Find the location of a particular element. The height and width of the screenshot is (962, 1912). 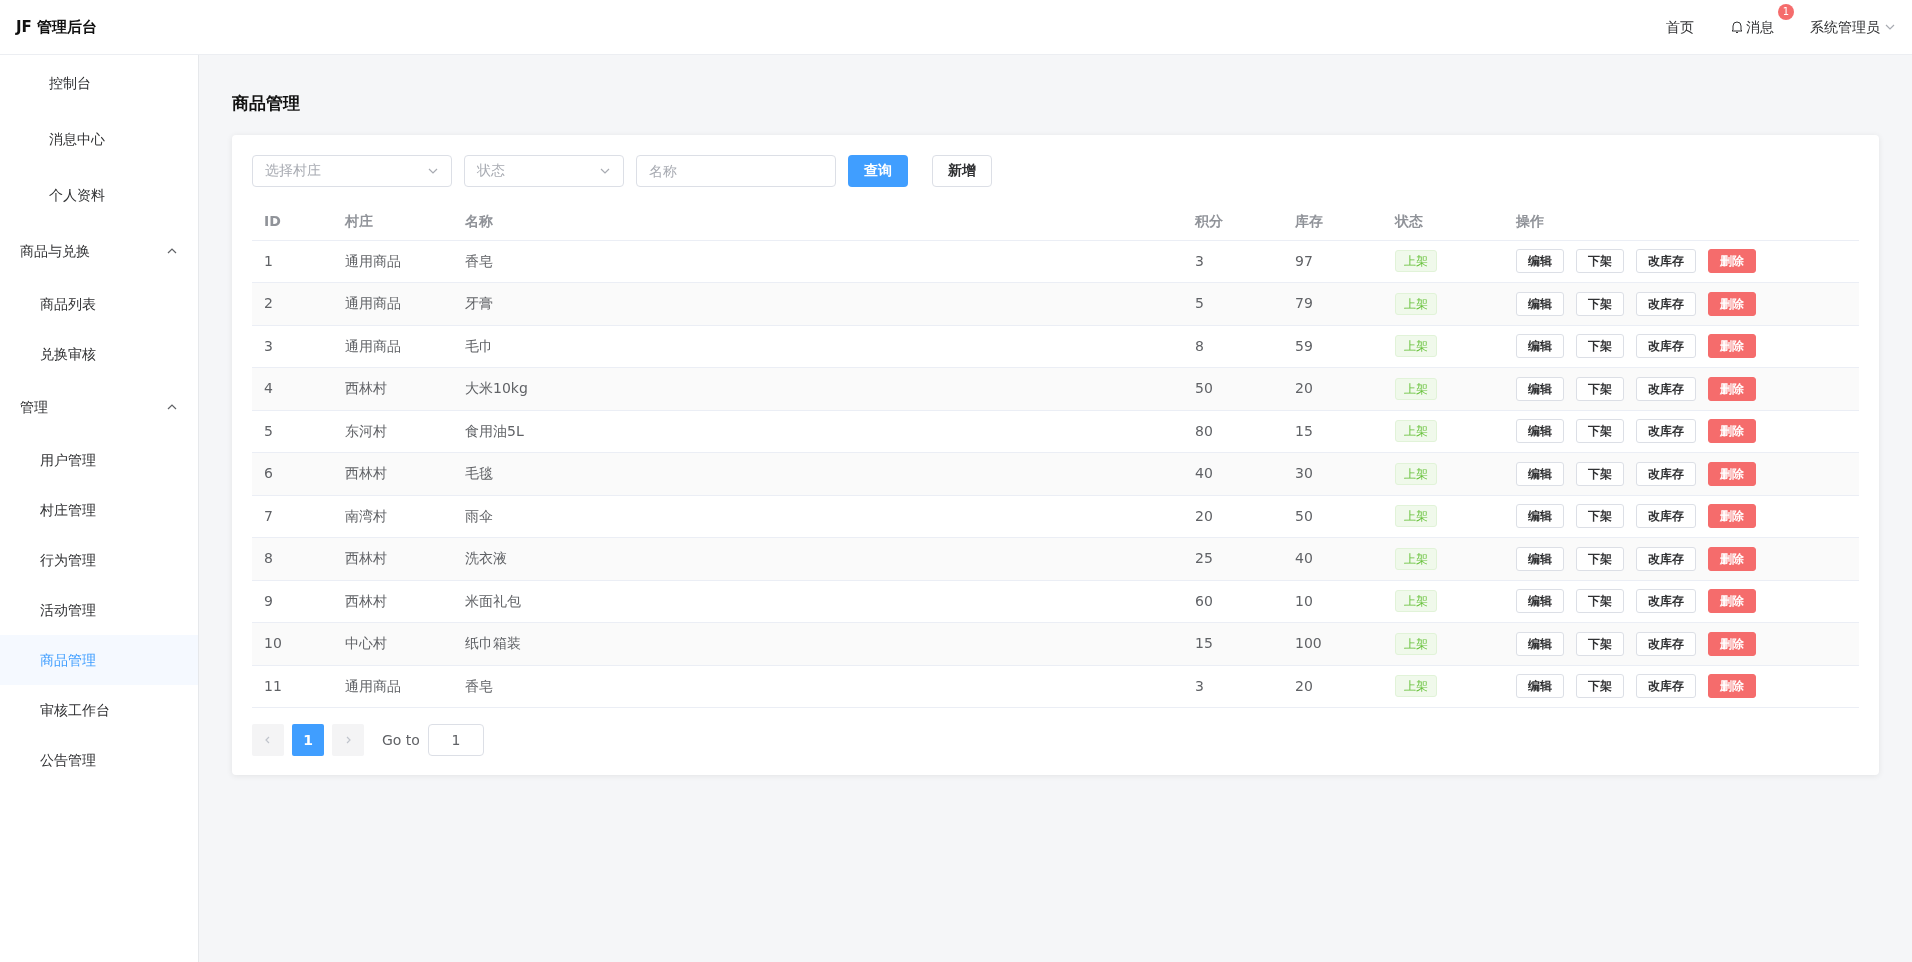

table-cell-text: 30 is located at coordinates (1304, 474).